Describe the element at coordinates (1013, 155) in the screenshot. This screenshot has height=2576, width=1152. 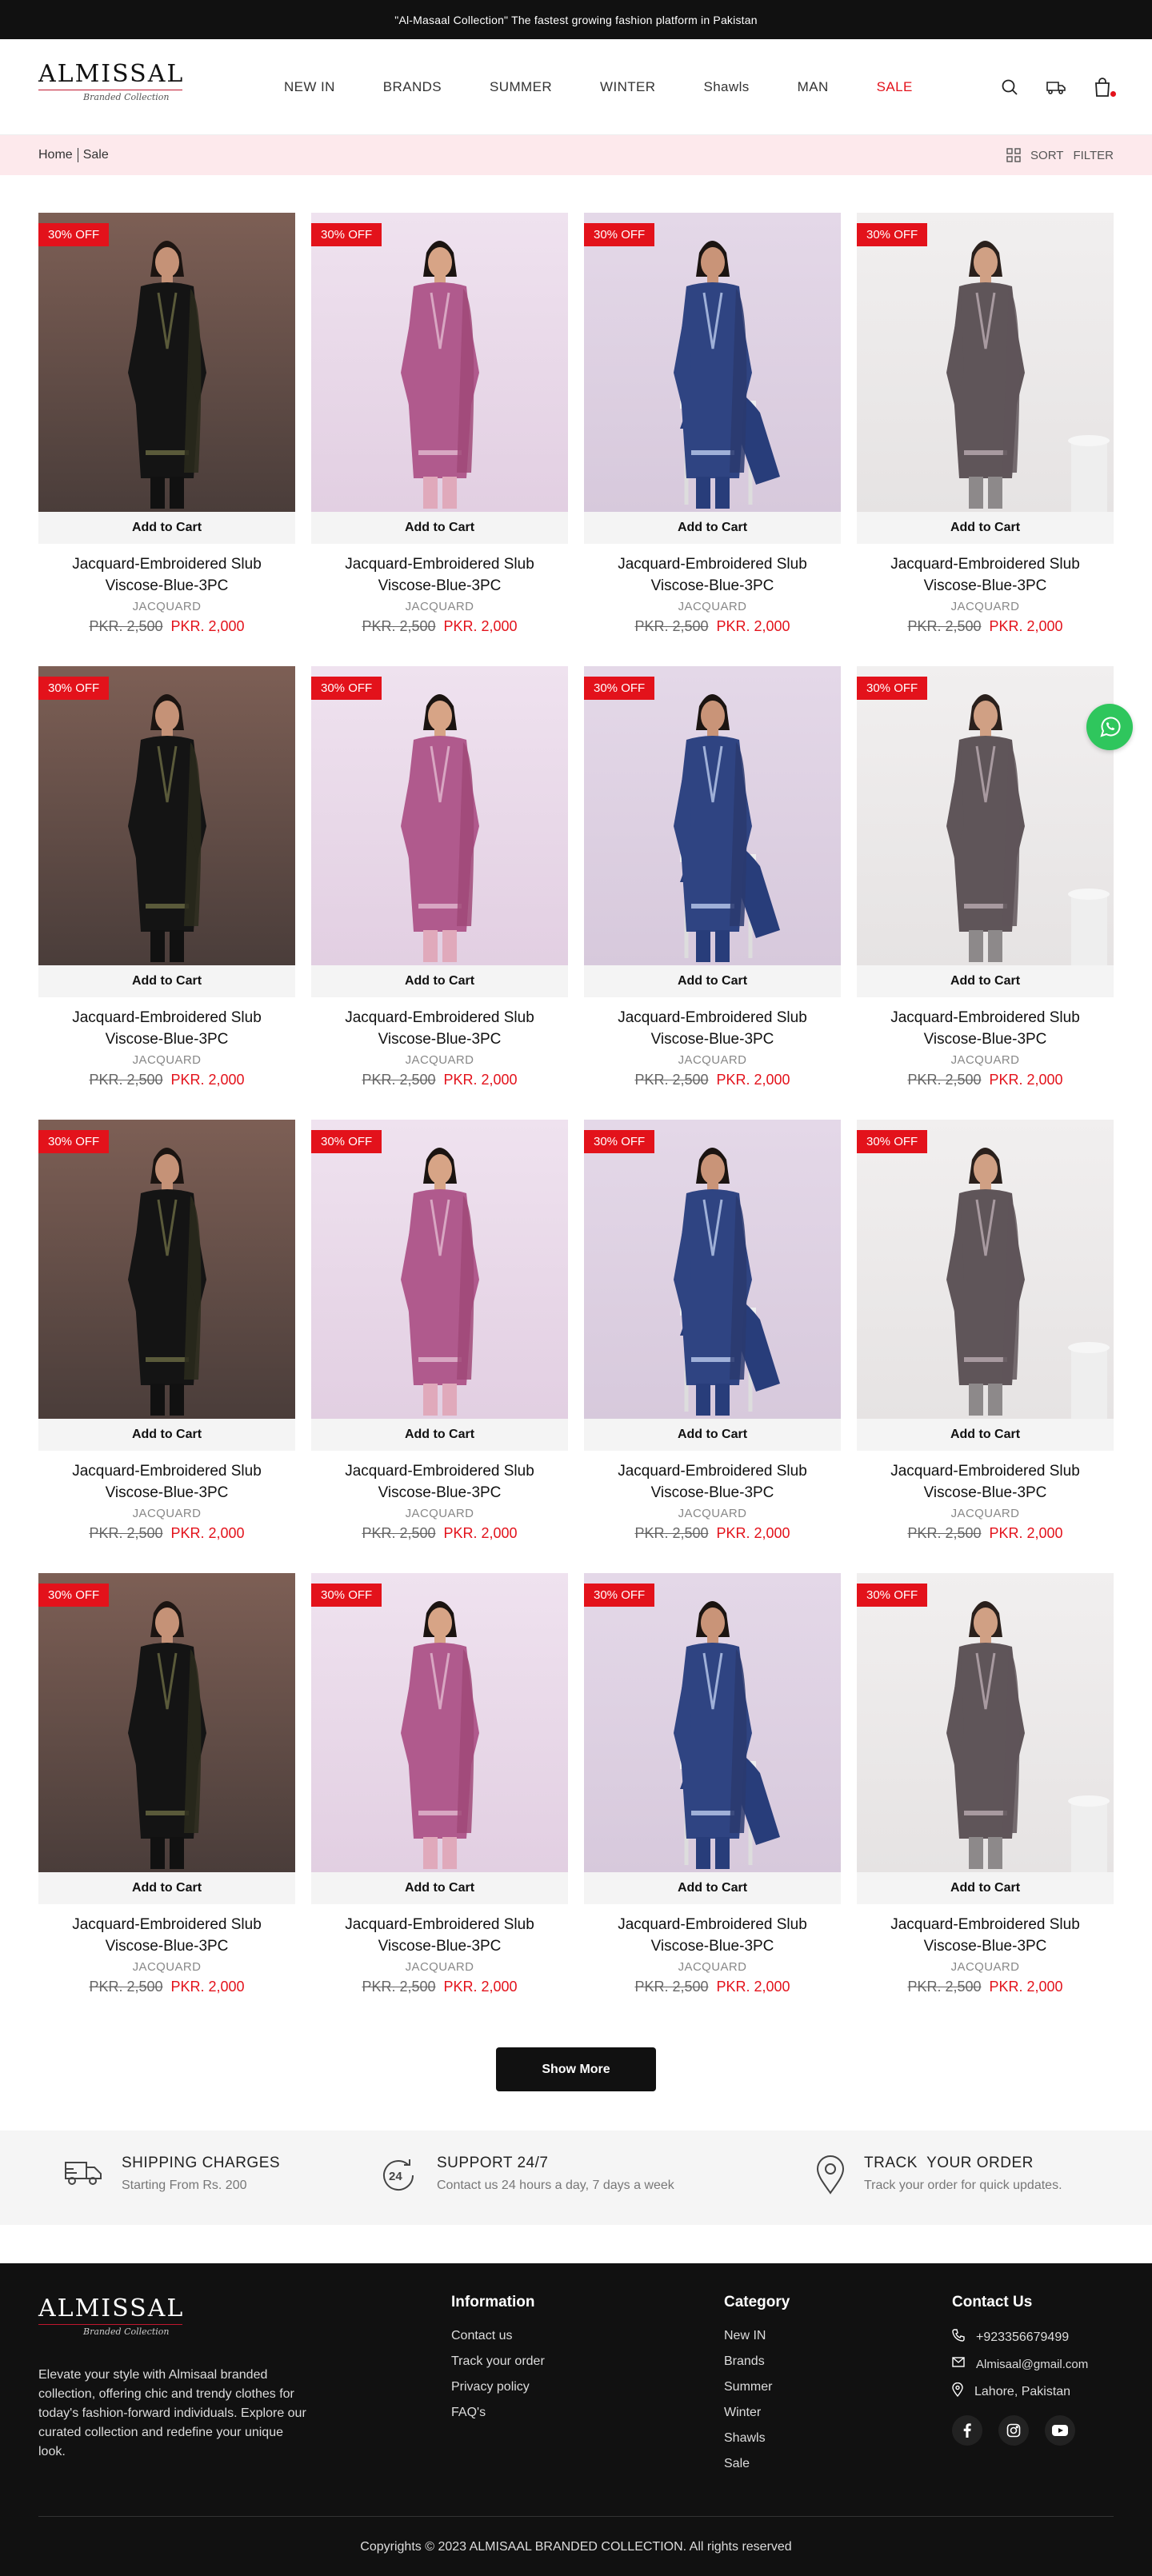
I see `grid-view-icon` at that location.